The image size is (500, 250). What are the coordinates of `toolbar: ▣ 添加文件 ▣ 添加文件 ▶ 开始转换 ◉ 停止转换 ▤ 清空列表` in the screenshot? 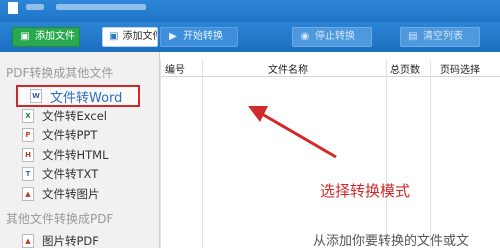 It's located at (250, 37).